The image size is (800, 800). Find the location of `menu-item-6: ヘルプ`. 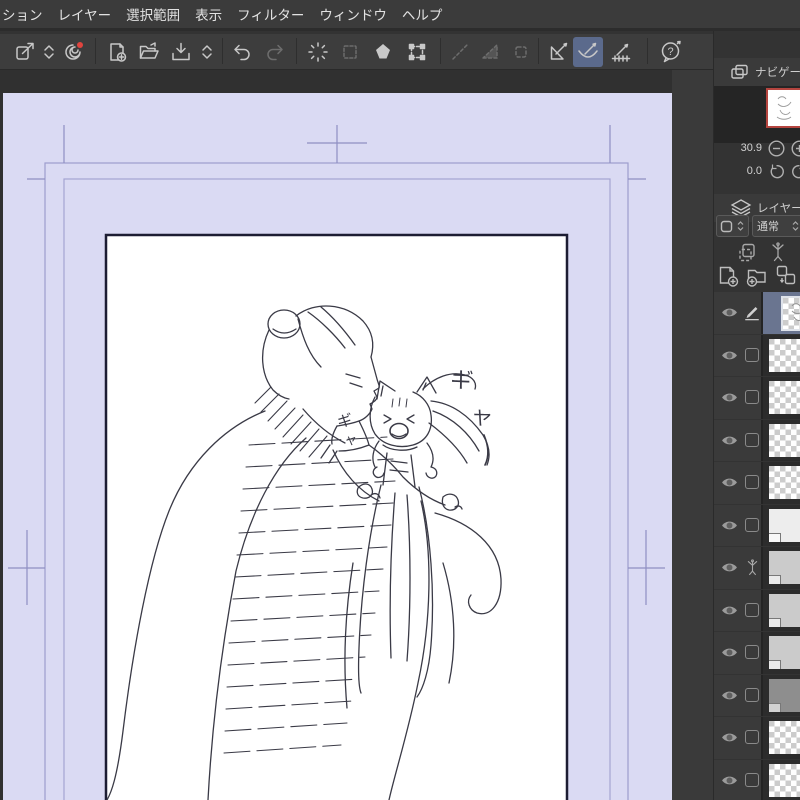

menu-item-6: ヘルプ is located at coordinates (422, 14).